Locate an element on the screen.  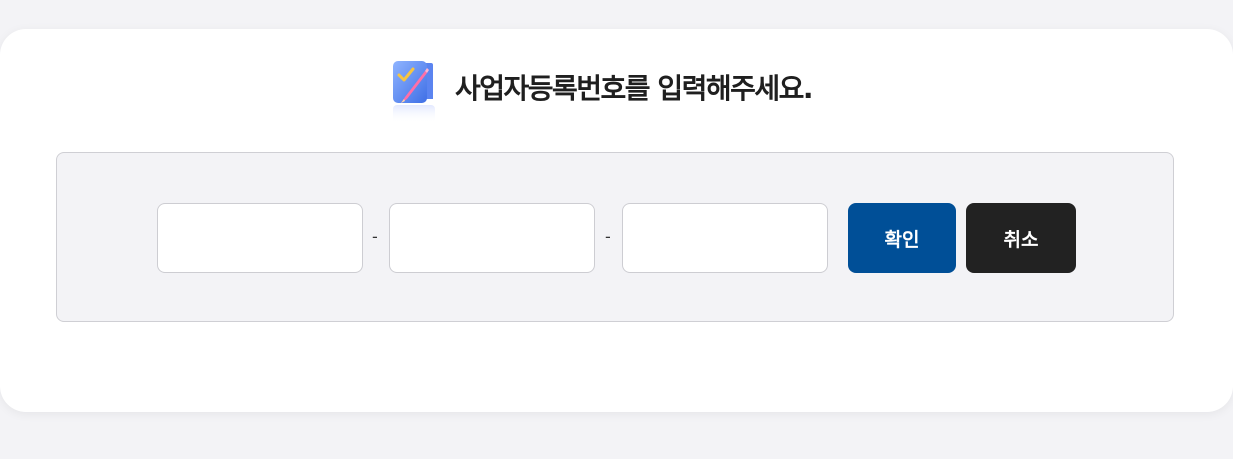
pencil-checklist-icon is located at coordinates (413, 92).